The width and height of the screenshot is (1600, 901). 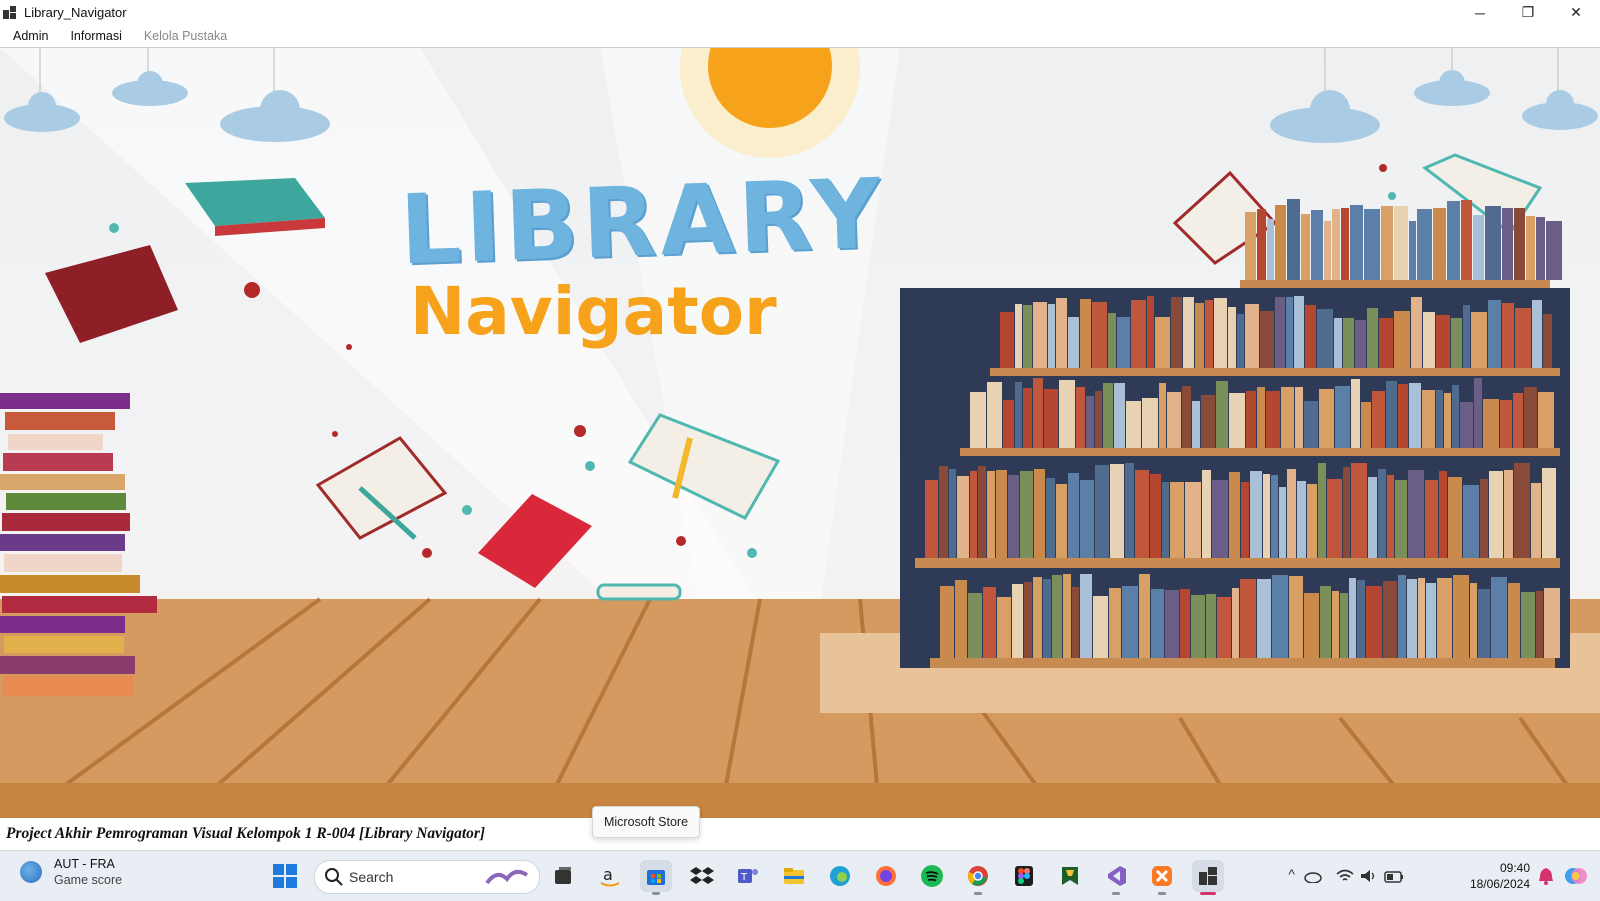 What do you see at coordinates (1480, 12) in the screenshot?
I see `minimize-button: ─` at bounding box center [1480, 12].